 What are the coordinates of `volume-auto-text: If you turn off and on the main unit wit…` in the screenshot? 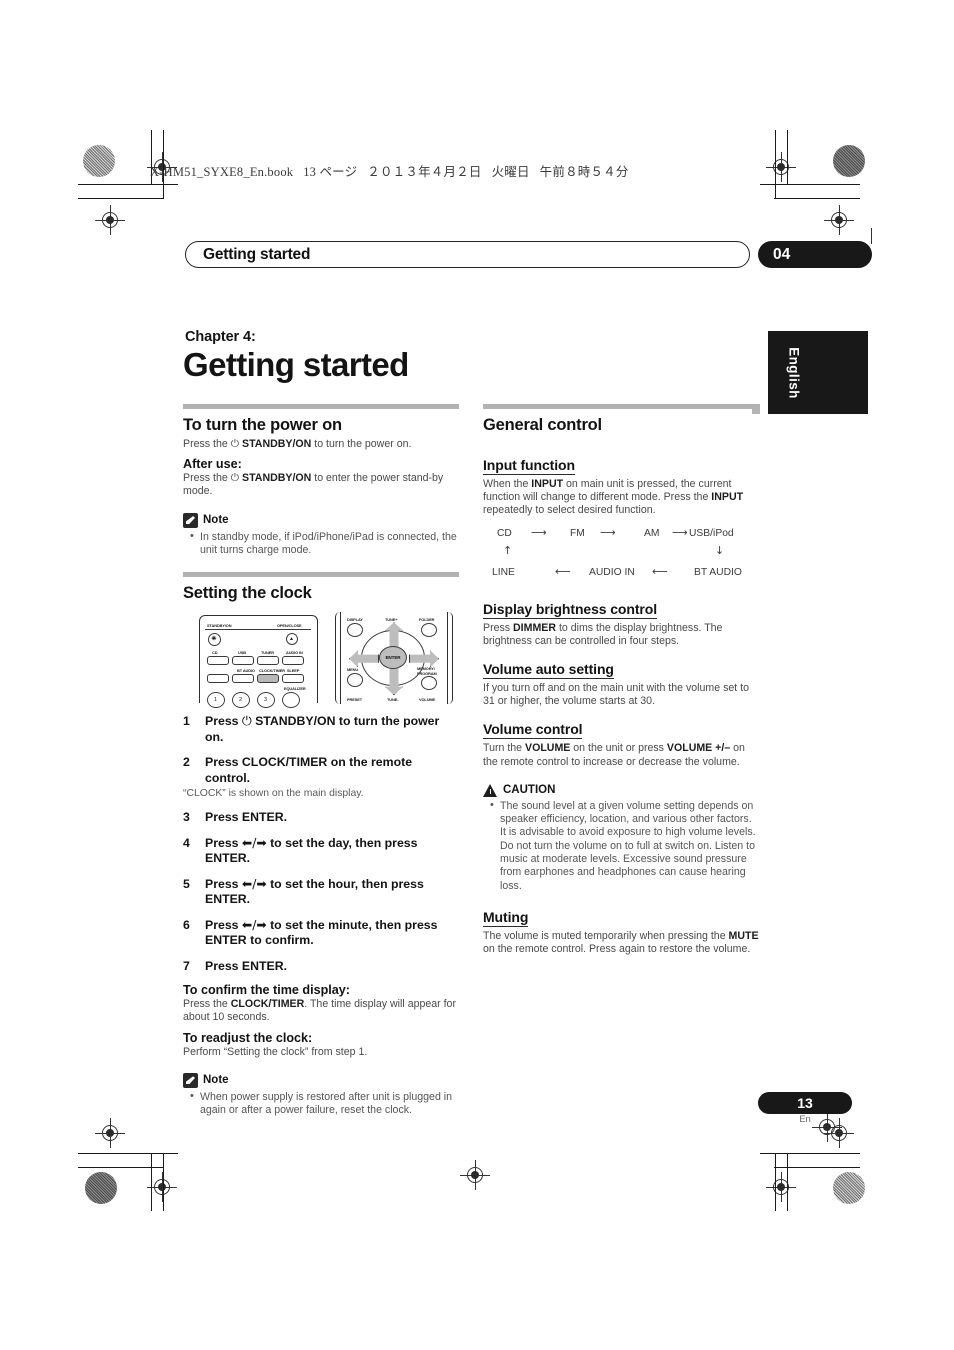 It's located at (616, 695).